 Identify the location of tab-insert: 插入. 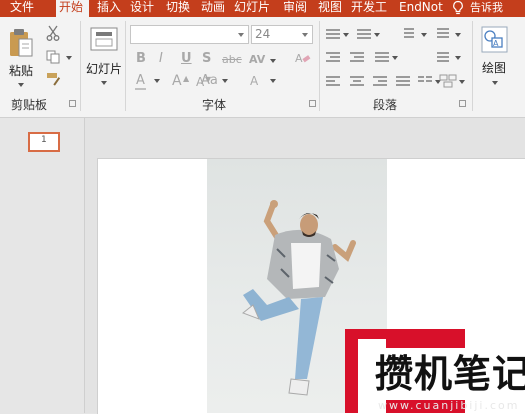
(109, 8).